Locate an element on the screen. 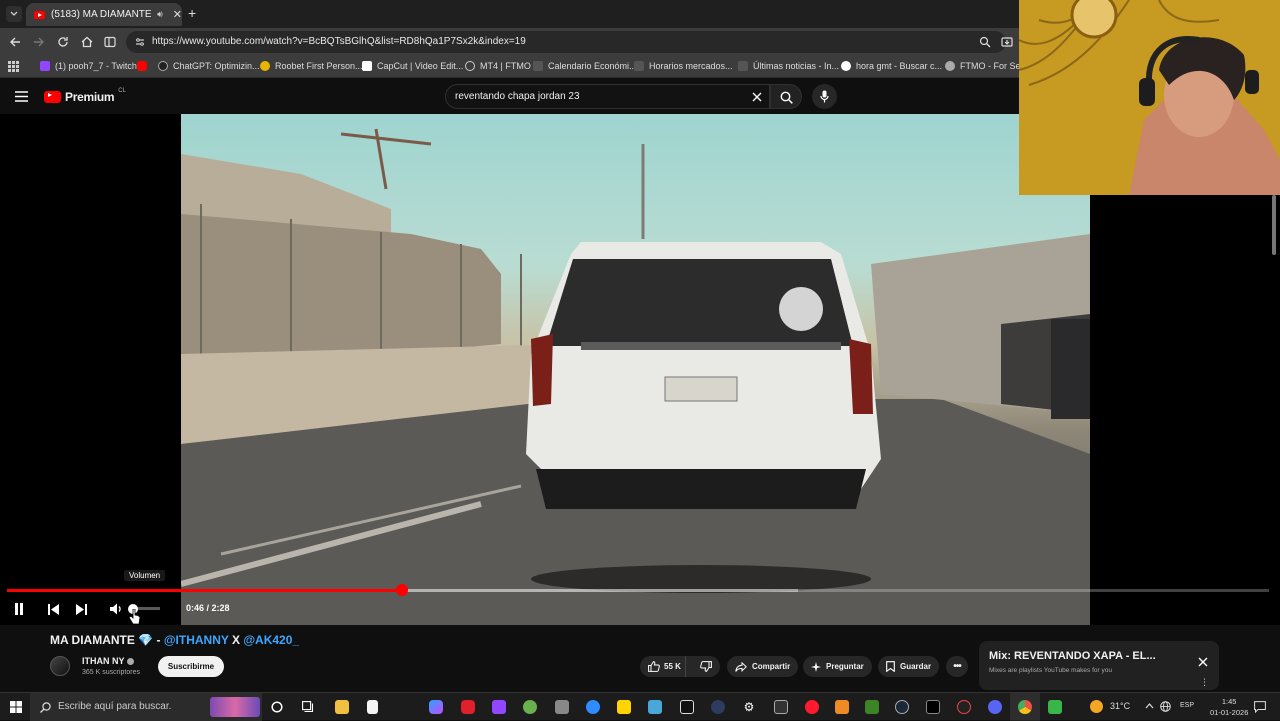 Image resolution: width=1280 pixels, height=721 pixels. cortana-icon is located at coordinates (277, 707).